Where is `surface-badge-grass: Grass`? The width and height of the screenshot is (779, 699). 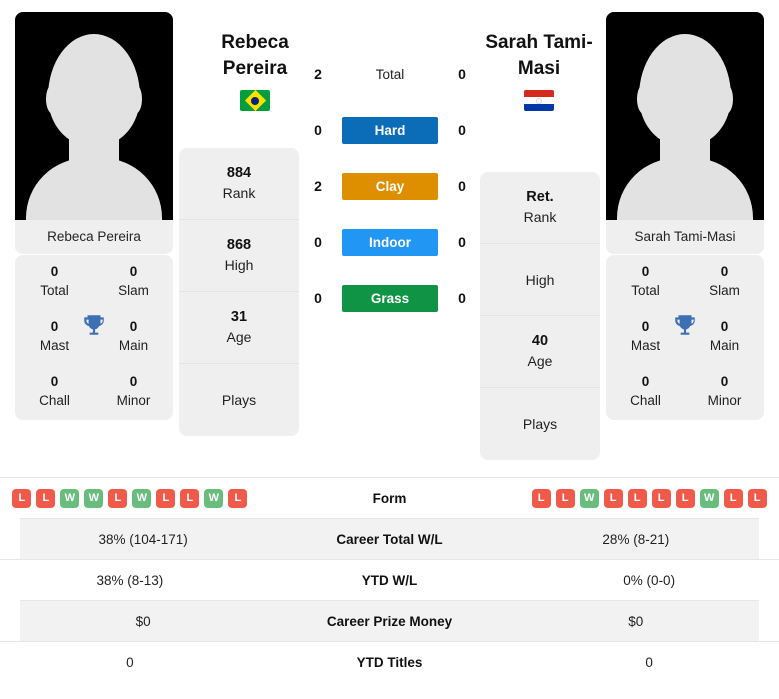
surface-badge-grass: Grass is located at coordinates (390, 298).